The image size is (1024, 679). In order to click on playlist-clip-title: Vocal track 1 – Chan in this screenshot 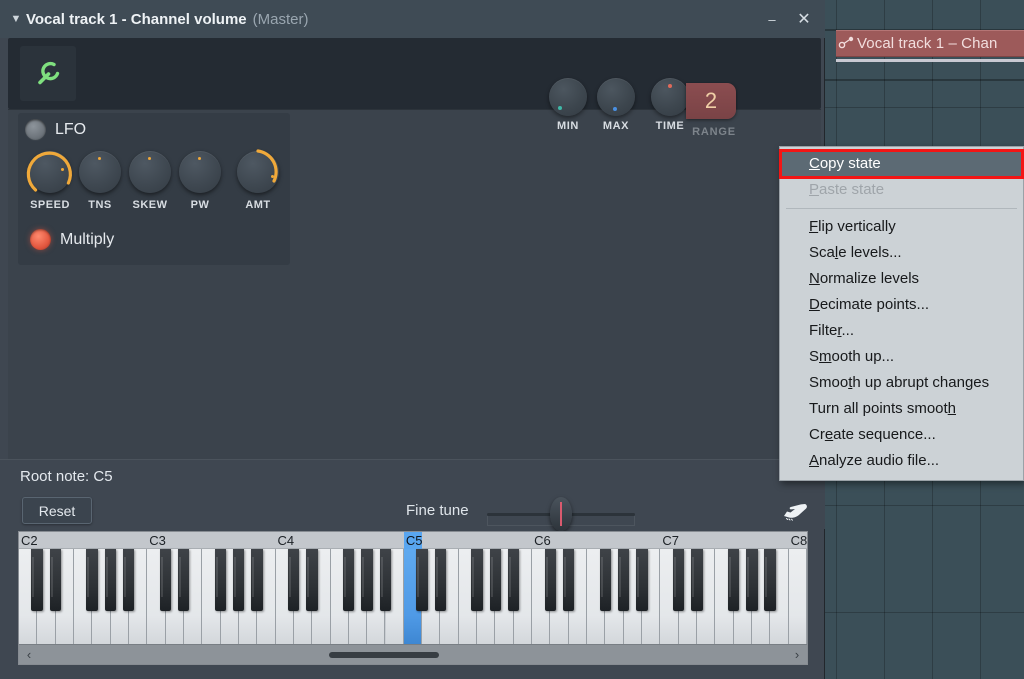, I will do `click(927, 43)`.